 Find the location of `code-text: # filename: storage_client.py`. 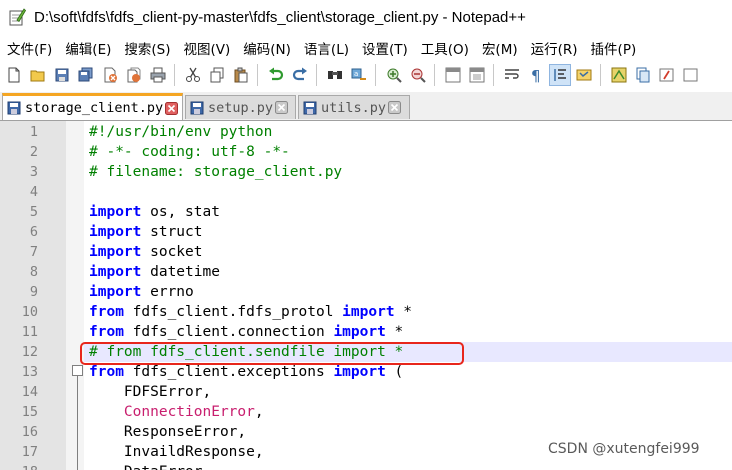

code-text: # filename: storage_client.py is located at coordinates (216, 172).